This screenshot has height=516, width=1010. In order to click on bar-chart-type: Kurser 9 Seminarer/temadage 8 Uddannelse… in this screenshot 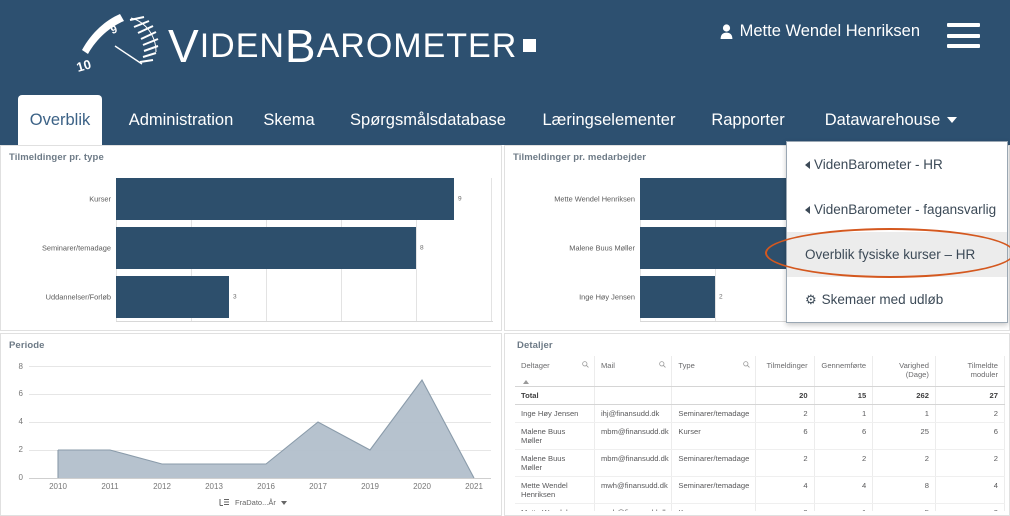, I will do `click(251, 249)`.